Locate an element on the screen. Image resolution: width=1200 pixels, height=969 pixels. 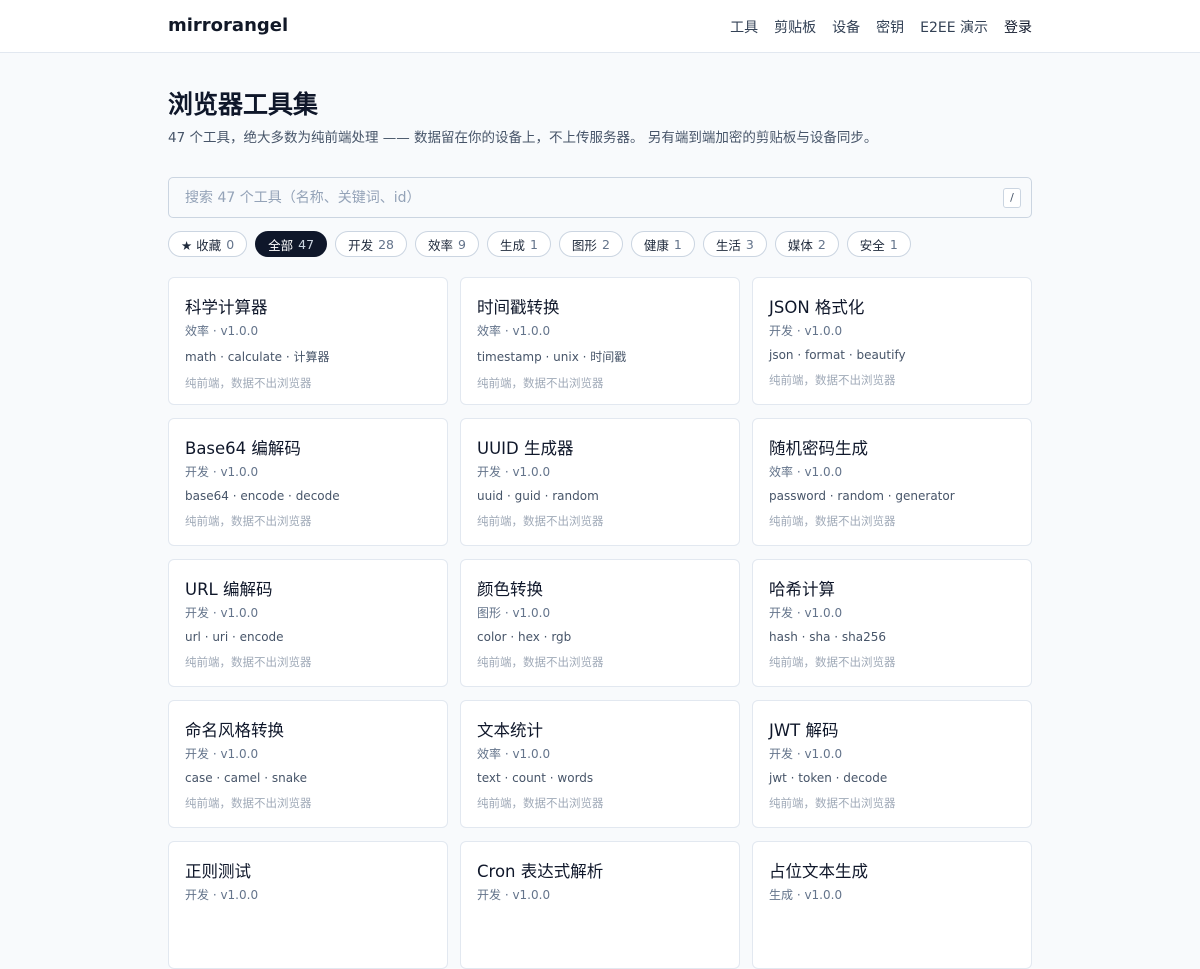
filter-chip-health: 健康 1 is located at coordinates (662, 244).